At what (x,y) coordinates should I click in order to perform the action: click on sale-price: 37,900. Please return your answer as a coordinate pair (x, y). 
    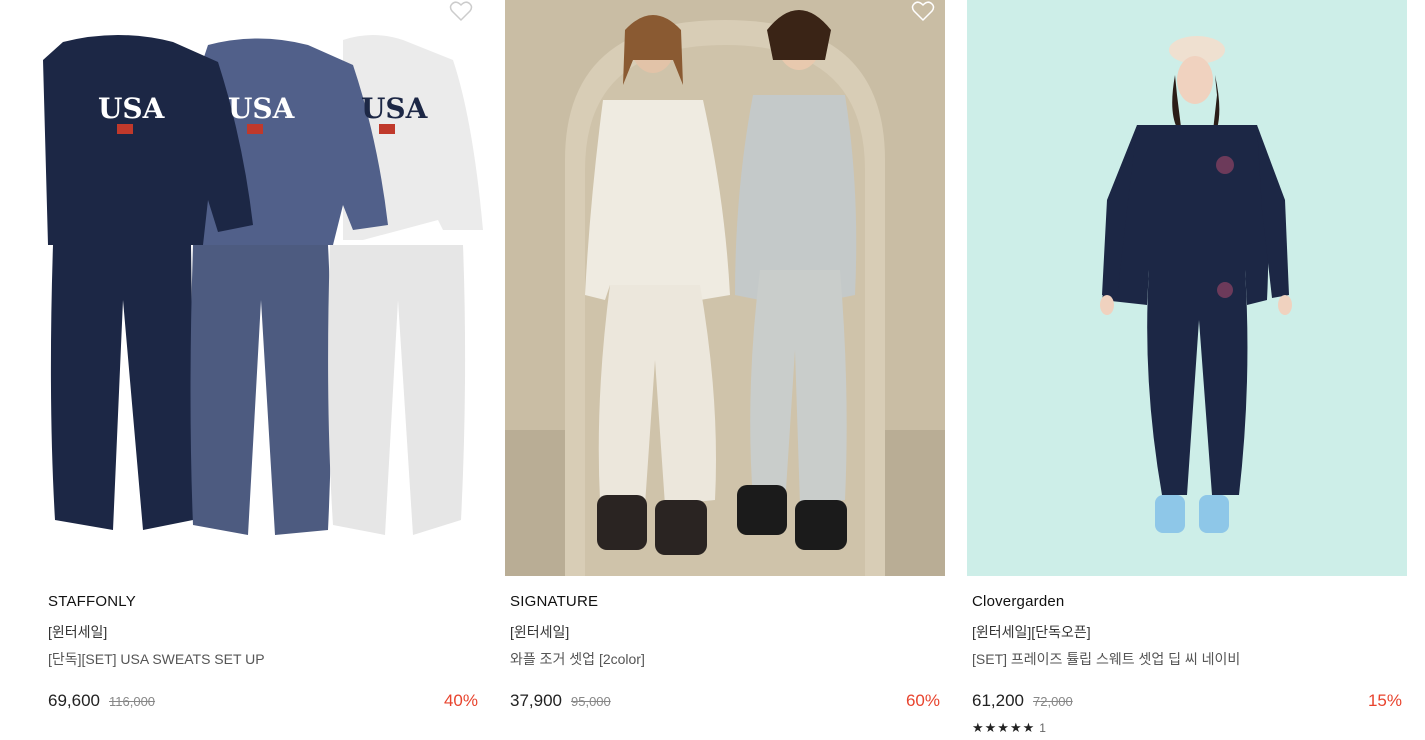
    Looking at the image, I should click on (536, 700).